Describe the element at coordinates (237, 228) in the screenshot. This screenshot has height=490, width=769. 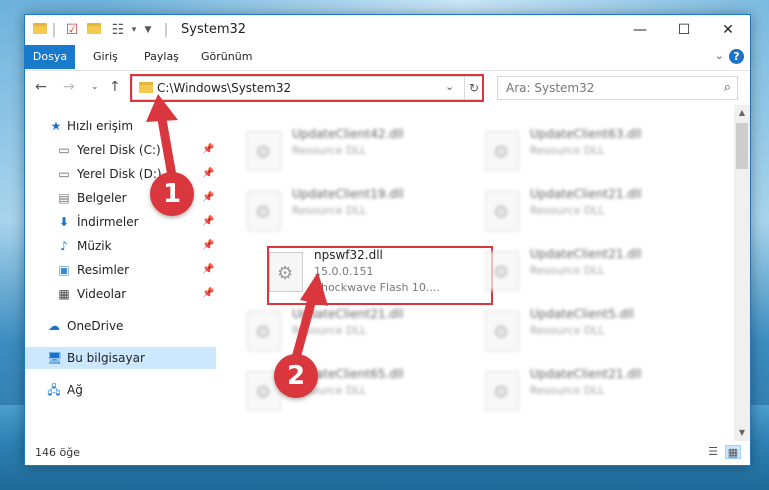
I see `annotation-arrows` at that location.